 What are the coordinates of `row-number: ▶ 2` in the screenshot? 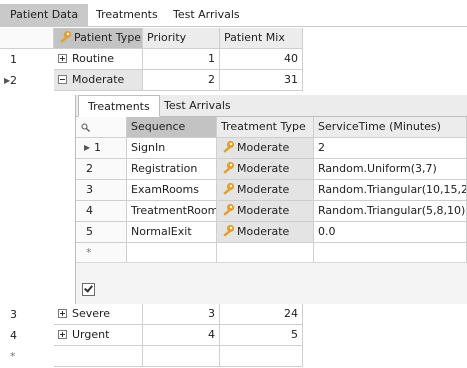 It's located at (25, 80).